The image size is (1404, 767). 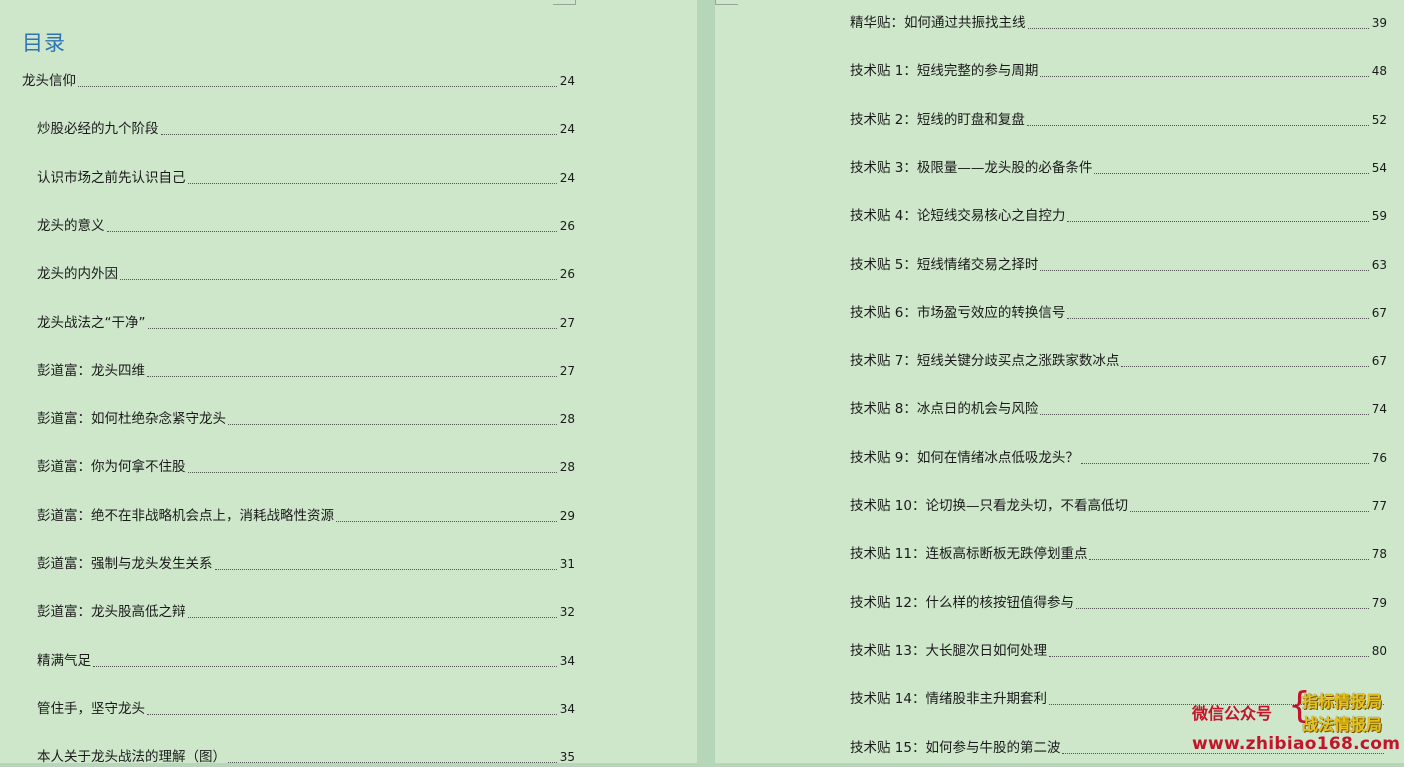 I want to click on toc-page-number: 39, so click(x=1379, y=23).